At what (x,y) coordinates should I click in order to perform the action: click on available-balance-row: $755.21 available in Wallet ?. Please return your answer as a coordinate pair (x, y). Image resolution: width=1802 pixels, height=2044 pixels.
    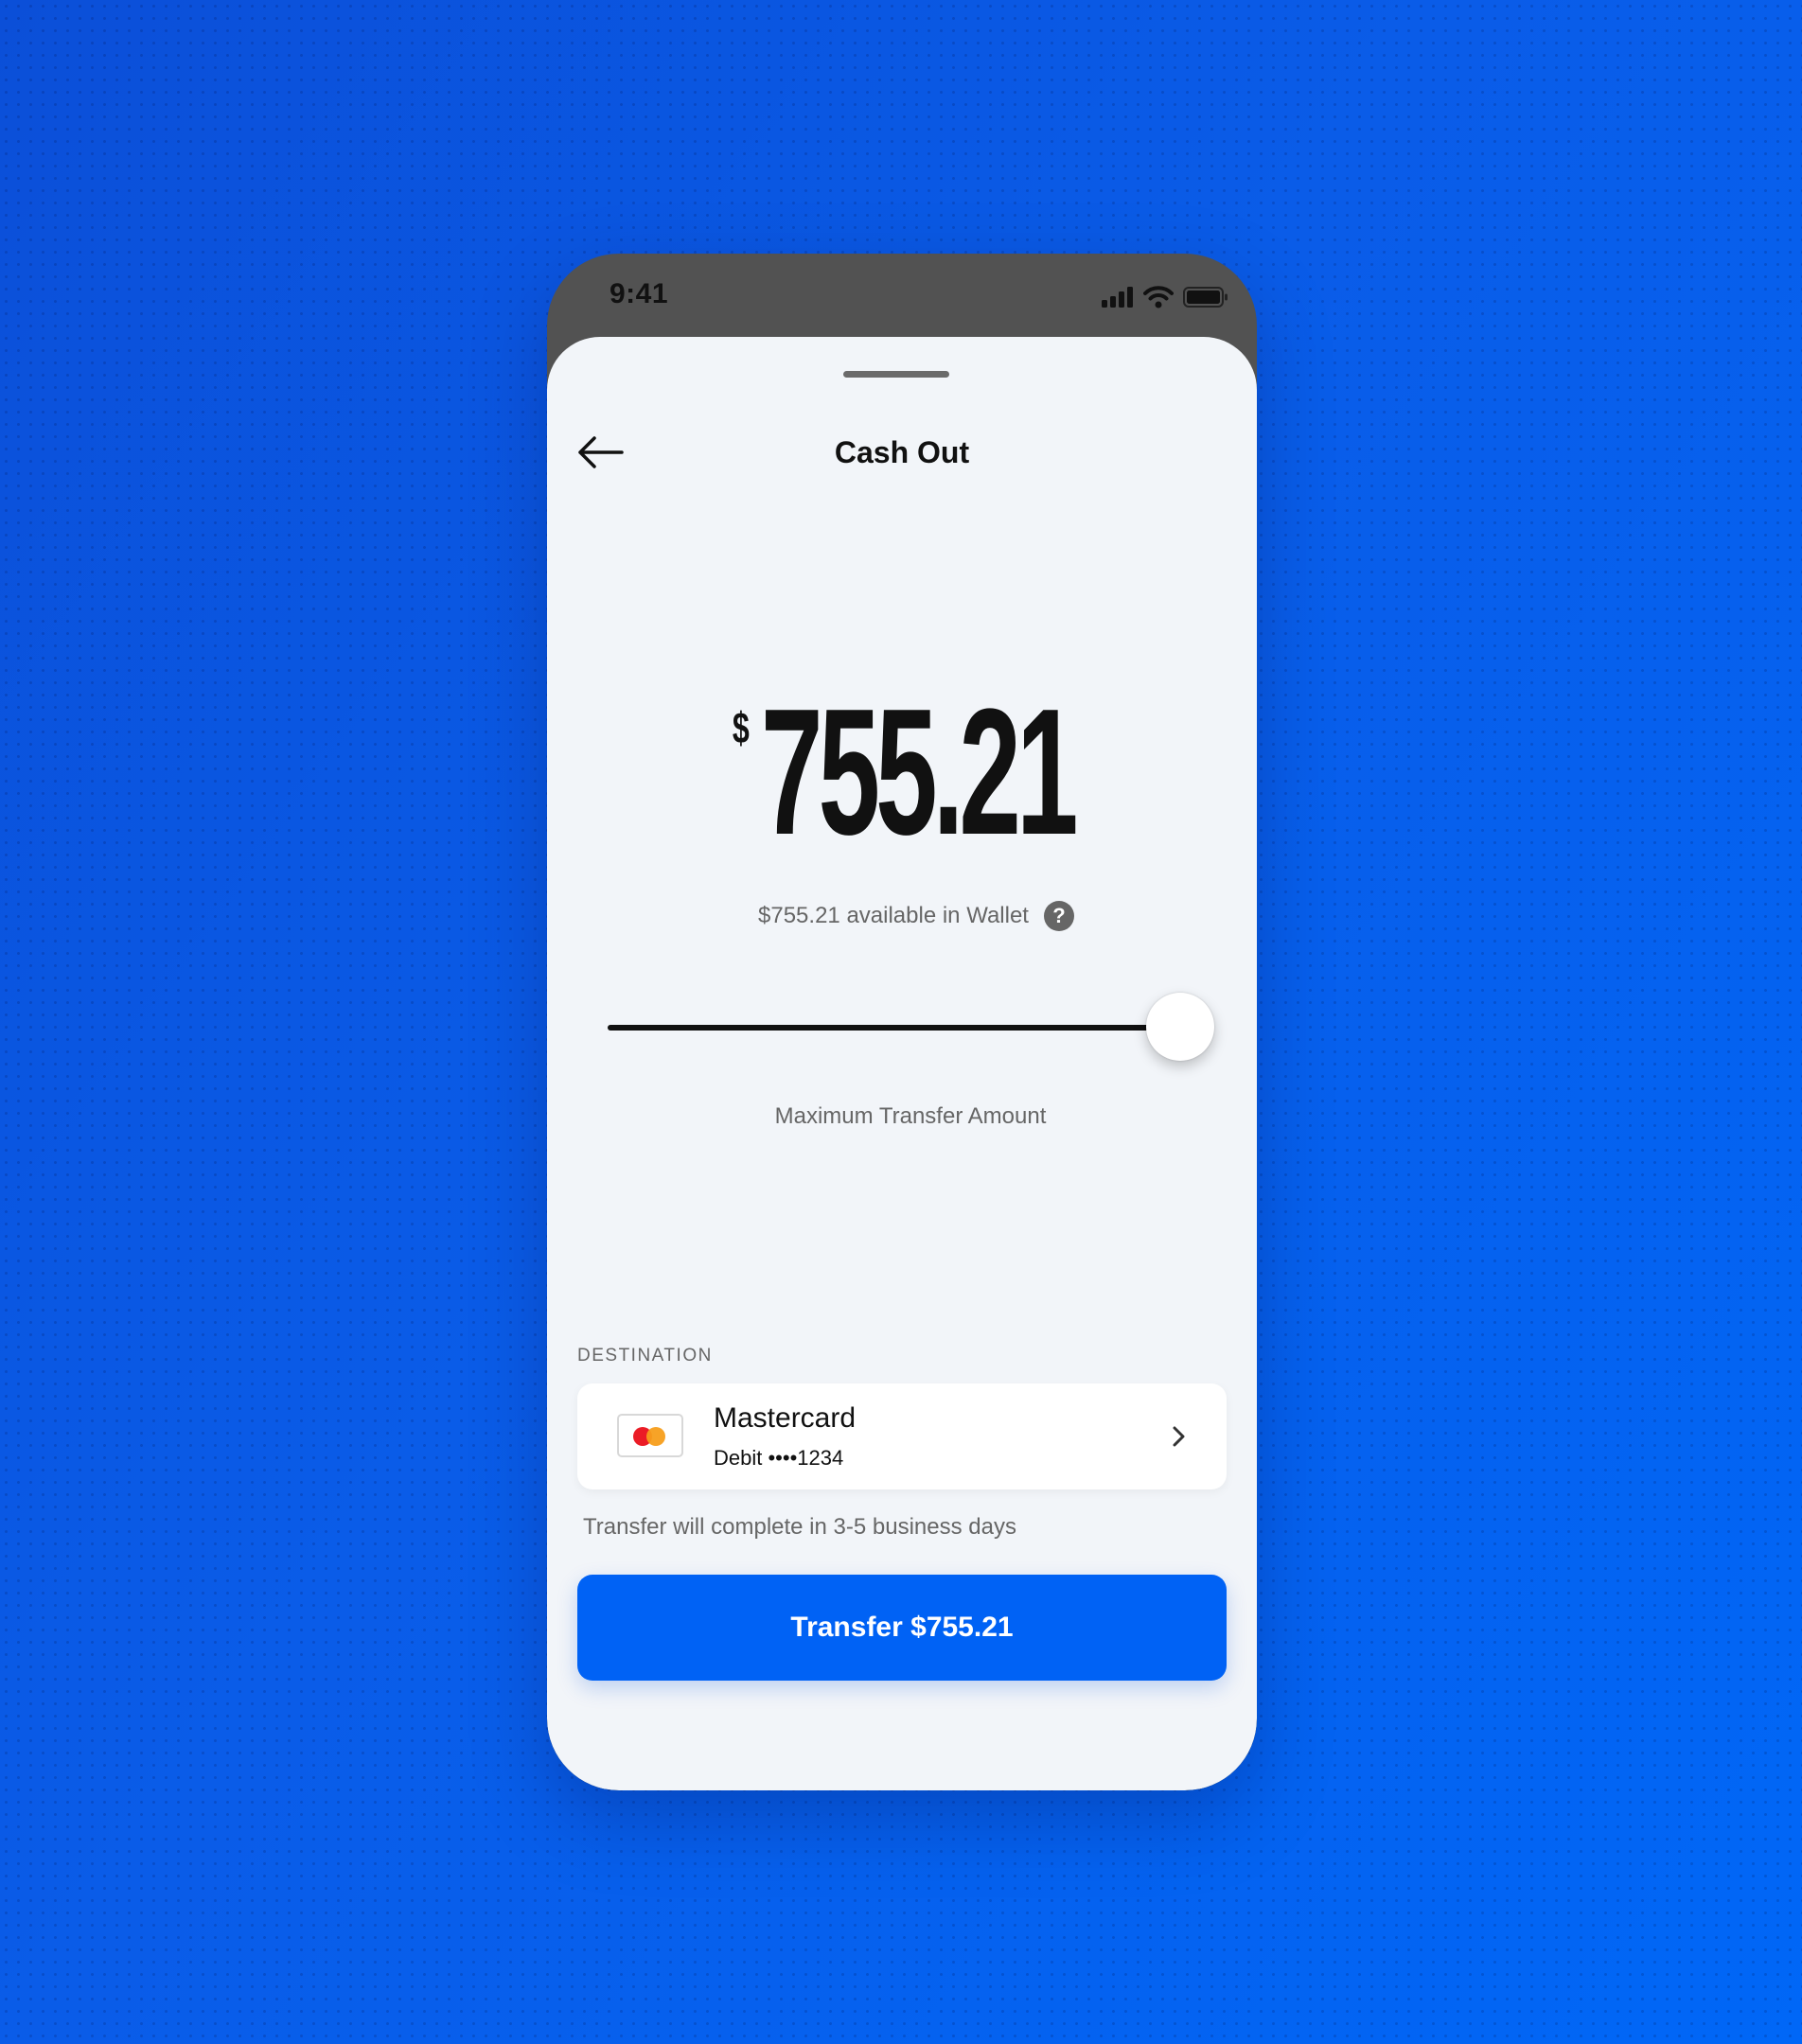
    Looking at the image, I should click on (902, 916).